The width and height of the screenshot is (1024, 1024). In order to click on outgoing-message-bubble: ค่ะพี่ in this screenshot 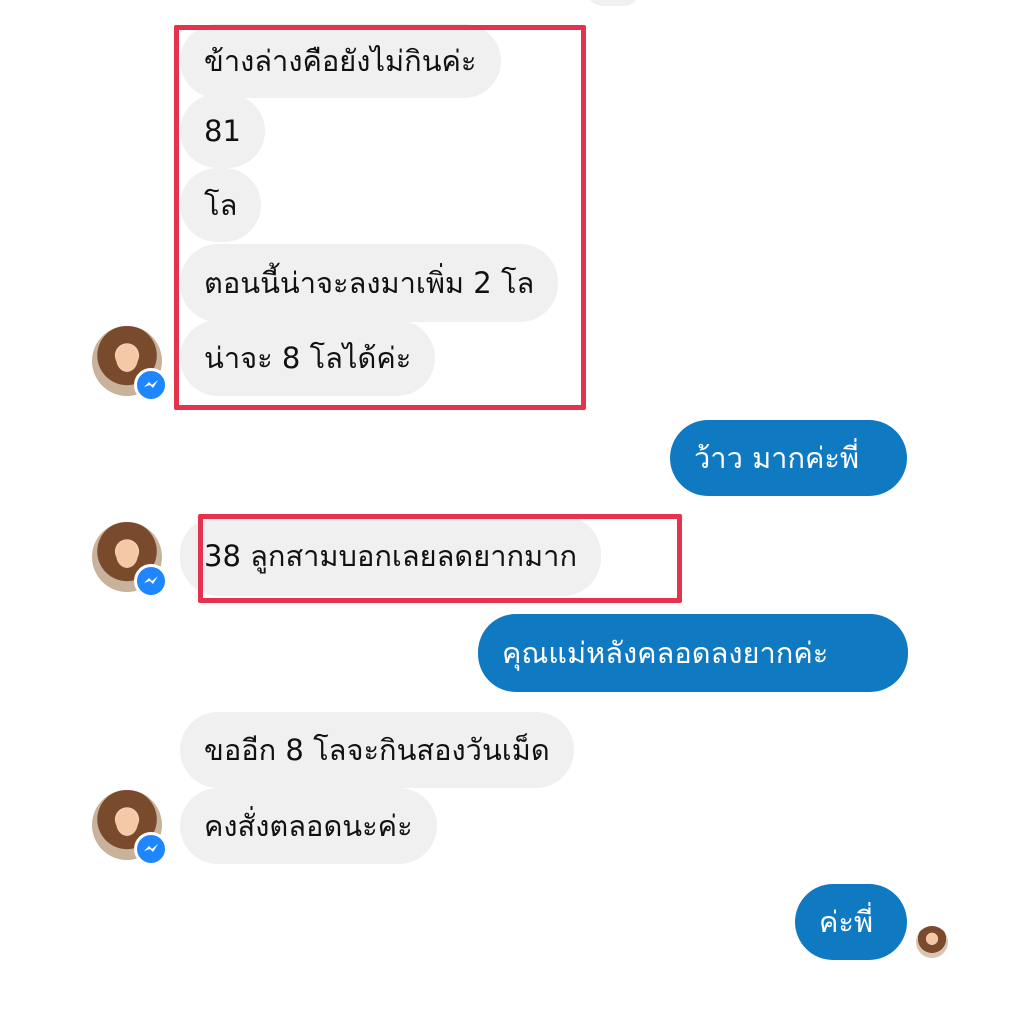, I will do `click(851, 922)`.